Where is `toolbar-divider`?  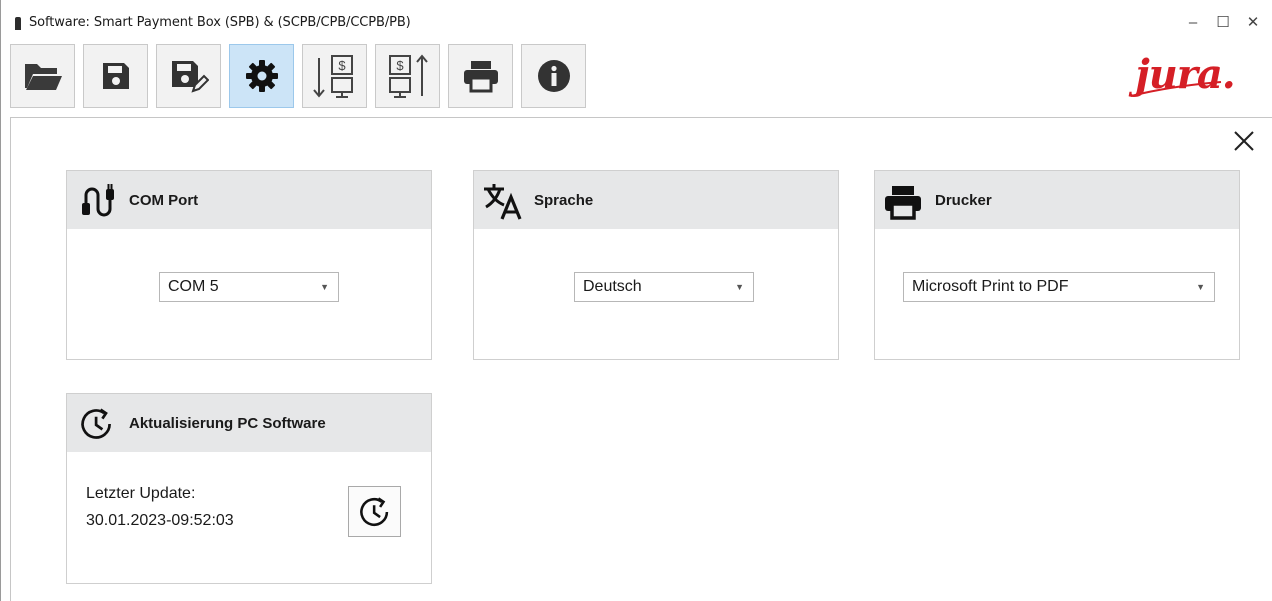
toolbar-divider is located at coordinates (641, 117).